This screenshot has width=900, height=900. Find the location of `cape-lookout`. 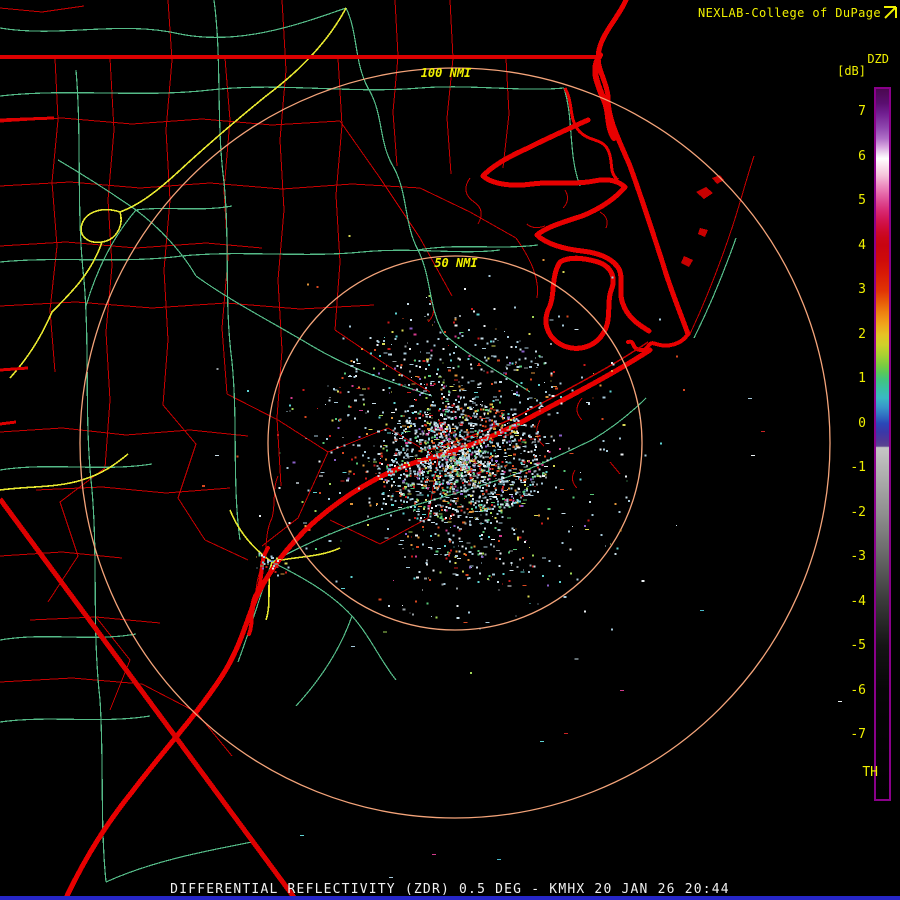

cape-lookout is located at coordinates (658, 342).